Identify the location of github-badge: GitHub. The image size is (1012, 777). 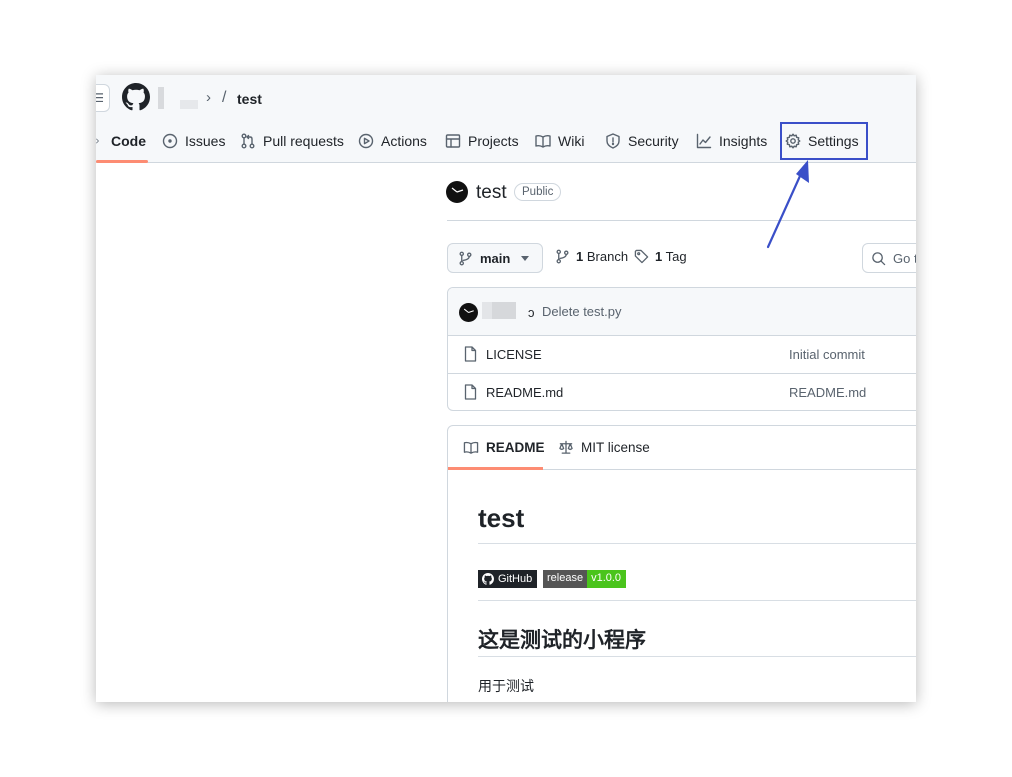
(508, 579).